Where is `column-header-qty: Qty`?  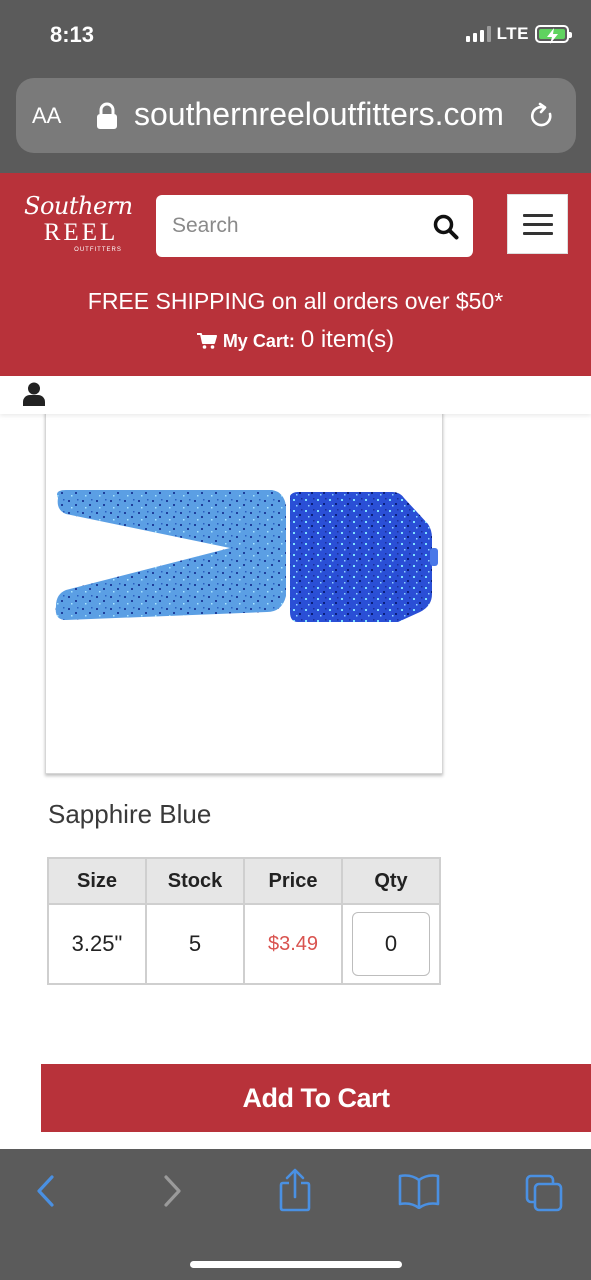 column-header-qty: Qty is located at coordinates (391, 881).